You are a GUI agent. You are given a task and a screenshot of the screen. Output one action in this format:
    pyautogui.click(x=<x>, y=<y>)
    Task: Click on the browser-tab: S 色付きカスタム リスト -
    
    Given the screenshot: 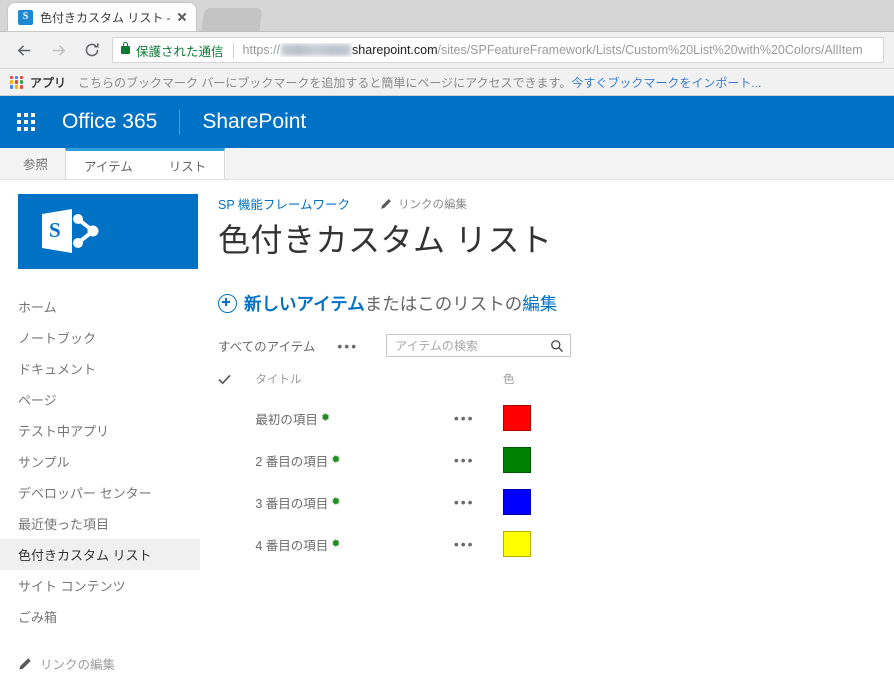 What is the action you would take?
    pyautogui.click(x=102, y=17)
    